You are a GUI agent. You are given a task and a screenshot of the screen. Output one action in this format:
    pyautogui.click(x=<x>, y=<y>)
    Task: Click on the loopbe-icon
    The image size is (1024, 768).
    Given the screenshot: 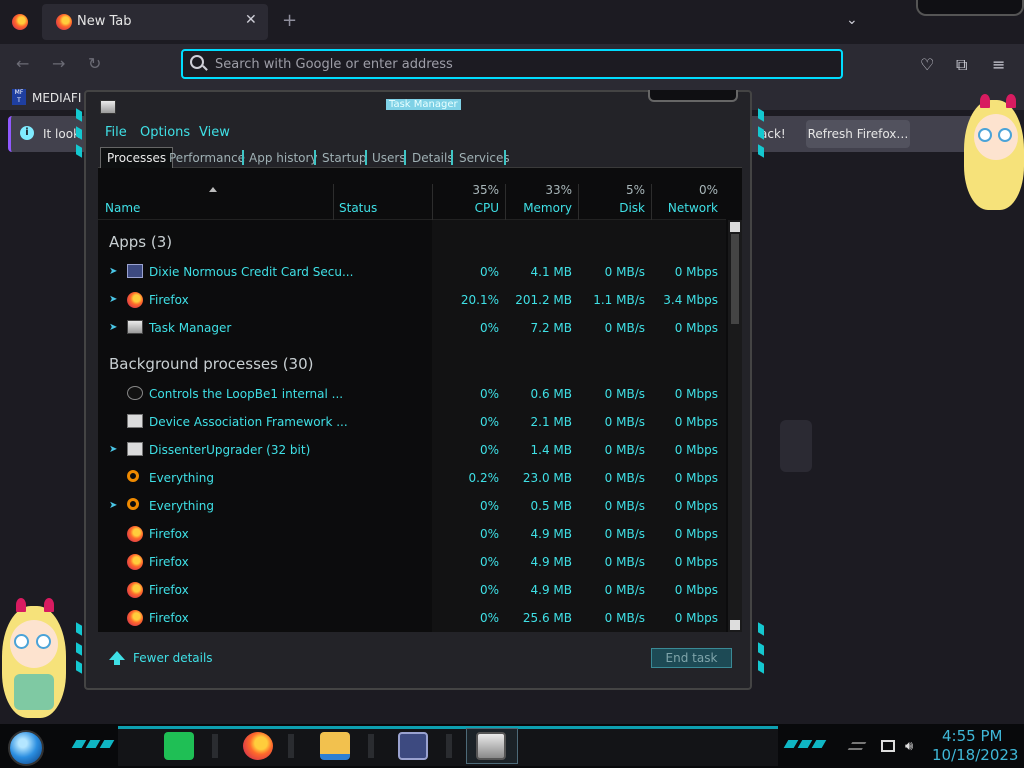 What is the action you would take?
    pyautogui.click(x=135, y=393)
    